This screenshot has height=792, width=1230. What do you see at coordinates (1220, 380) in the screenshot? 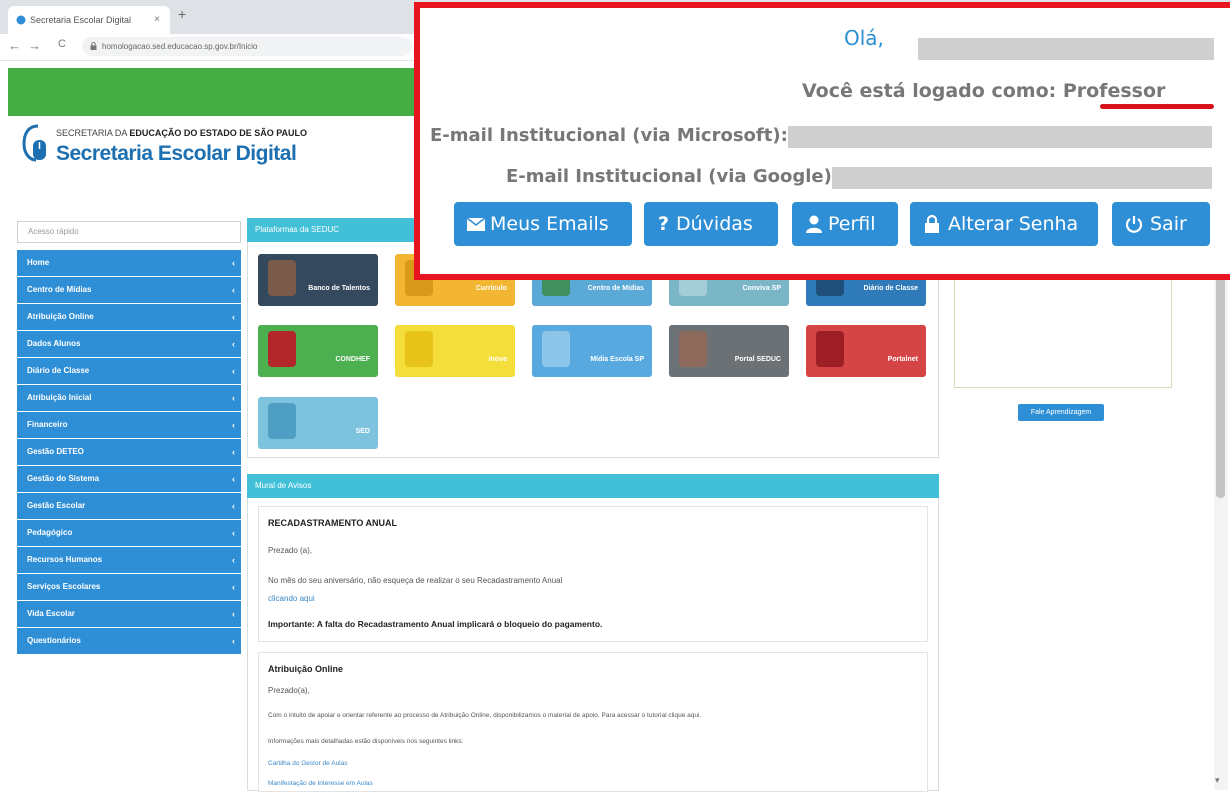
I see `scrollbar-thumb` at bounding box center [1220, 380].